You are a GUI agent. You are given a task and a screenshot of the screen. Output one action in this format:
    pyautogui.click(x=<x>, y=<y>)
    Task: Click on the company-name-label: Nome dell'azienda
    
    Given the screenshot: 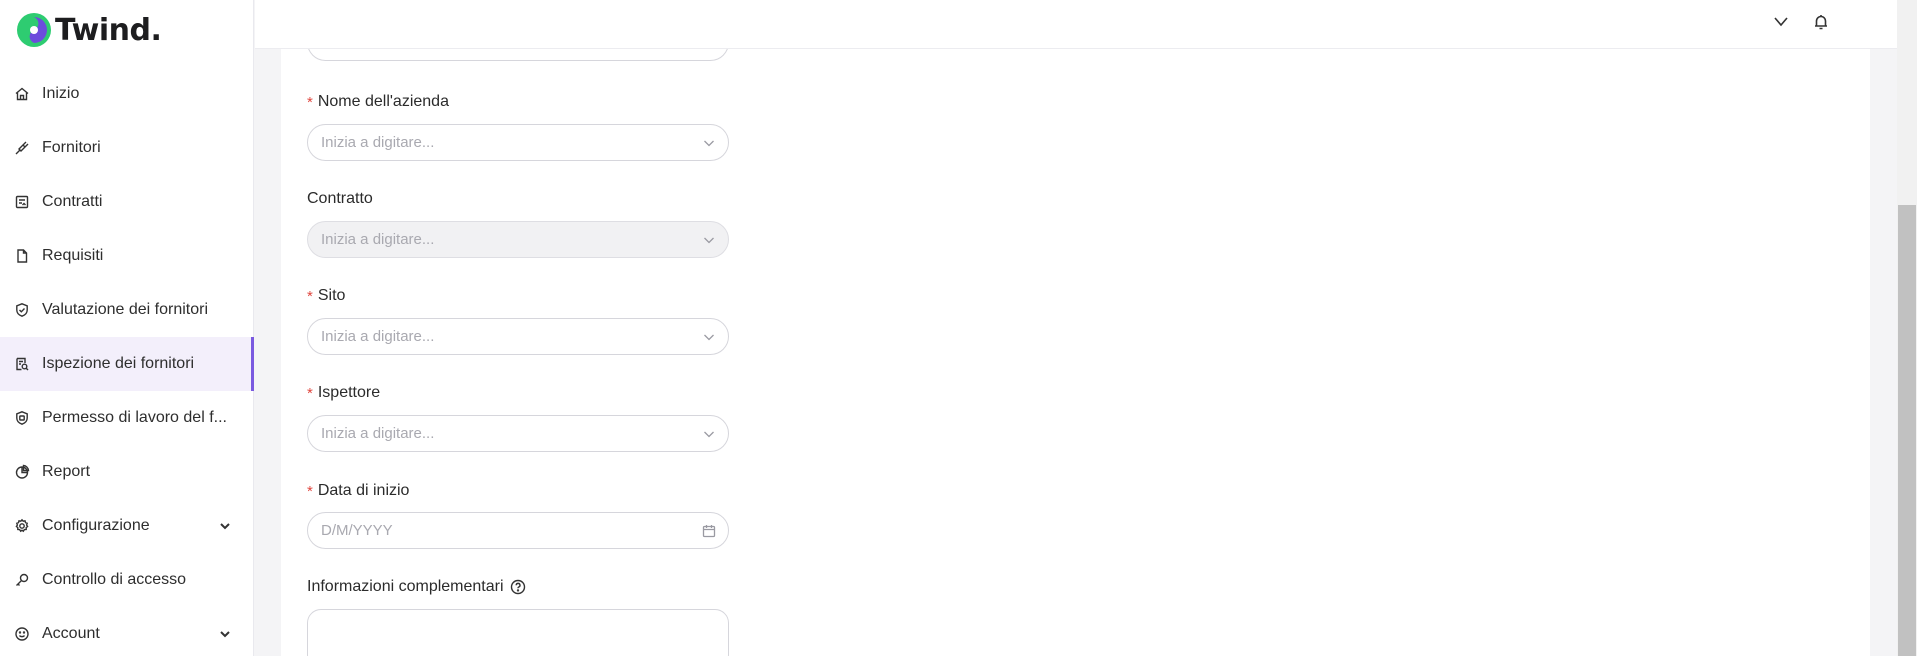 What is the action you would take?
    pyautogui.click(x=383, y=101)
    